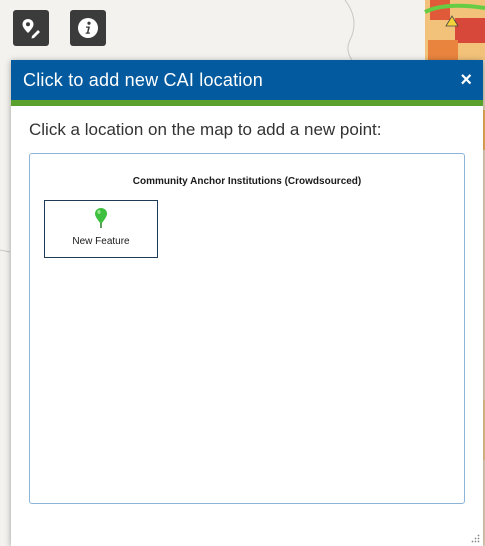 The image size is (485, 546). What do you see at coordinates (475, 538) in the screenshot?
I see `resize-handle-icon` at bounding box center [475, 538].